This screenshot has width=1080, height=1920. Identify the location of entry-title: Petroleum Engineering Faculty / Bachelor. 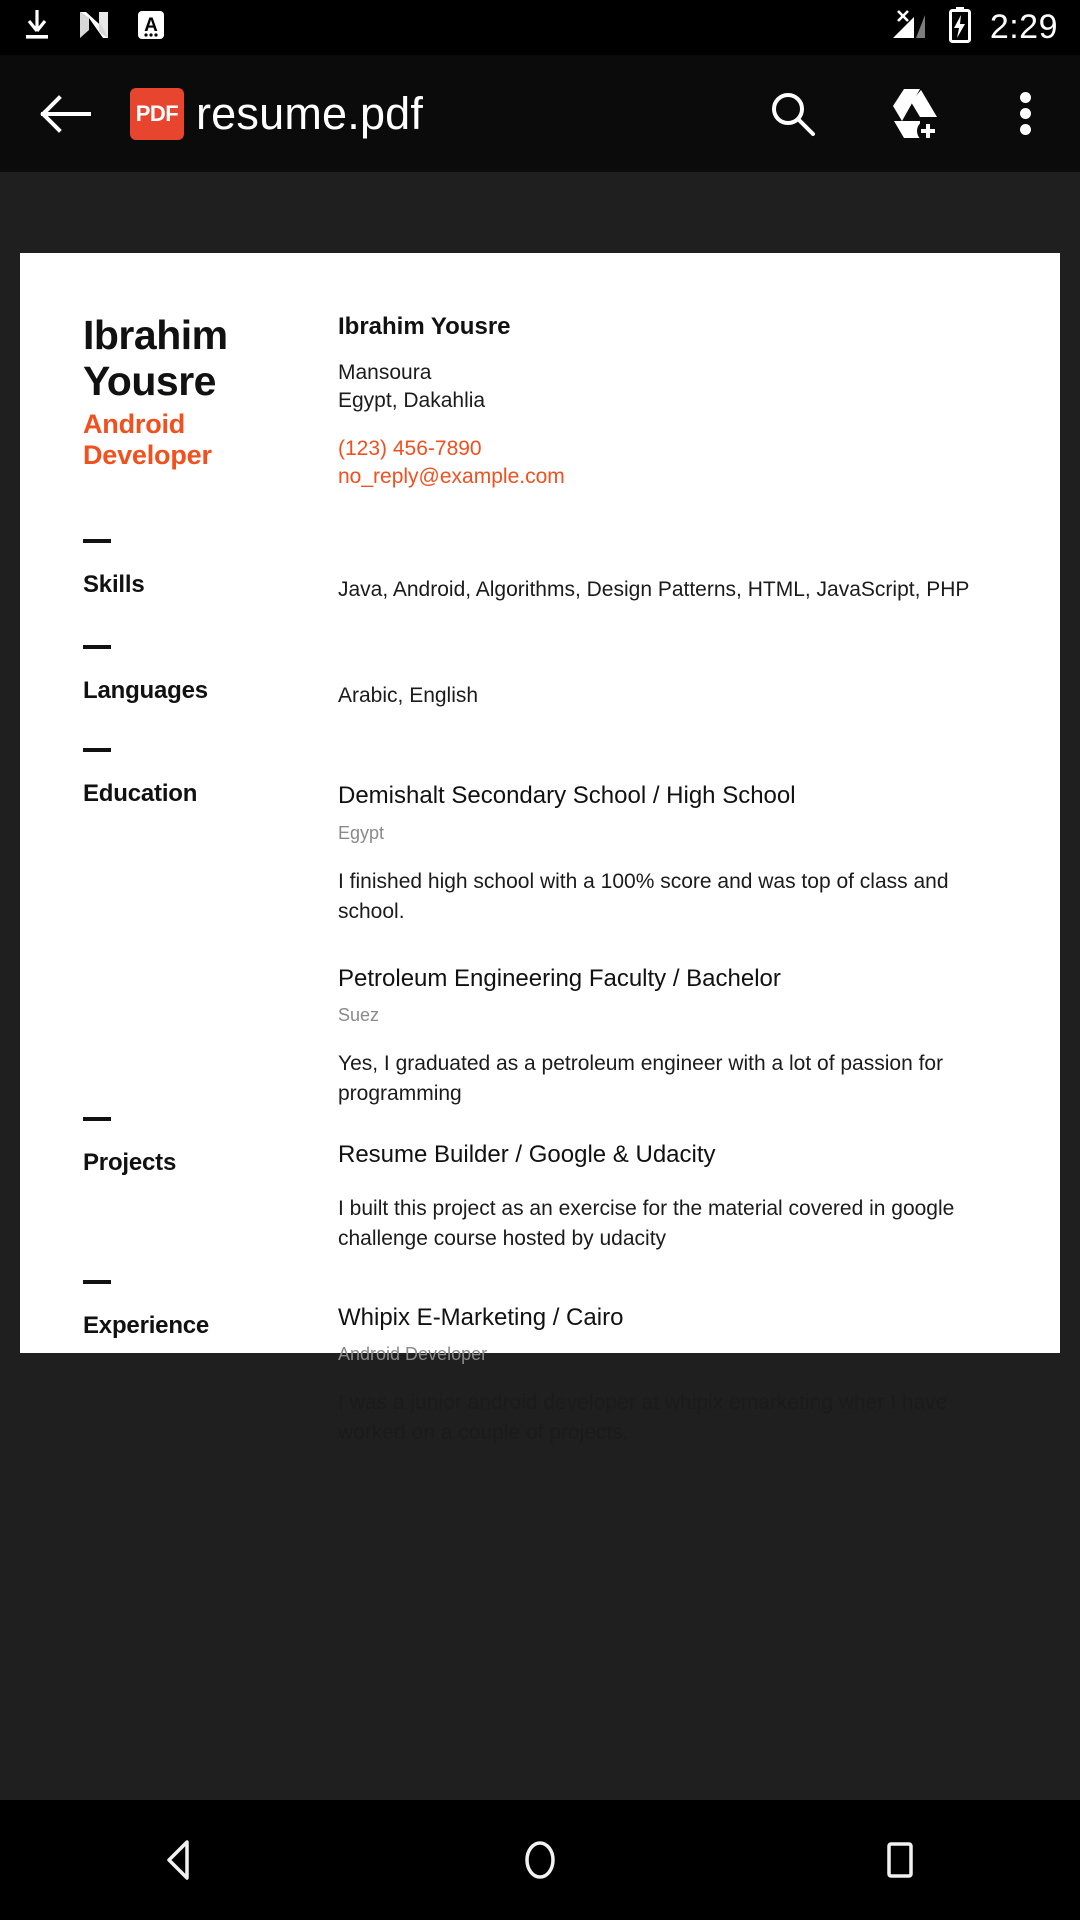
(559, 978).